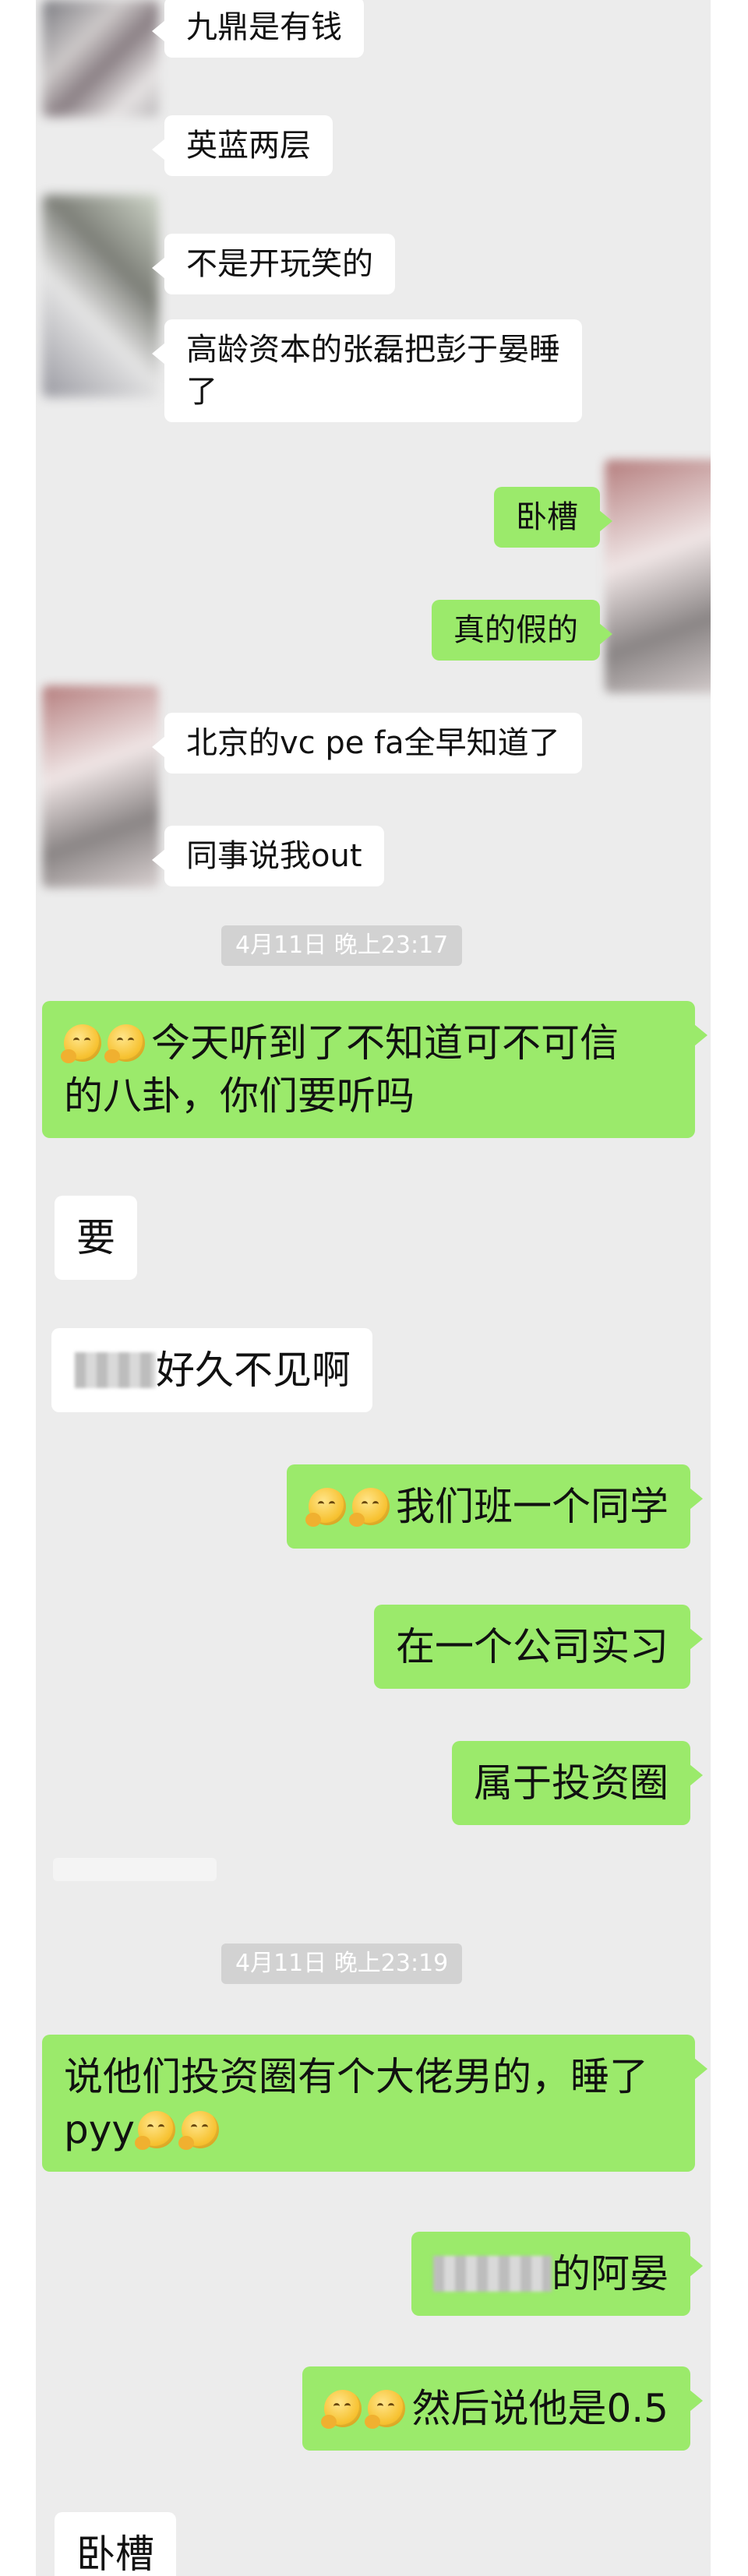 The width and height of the screenshot is (748, 2576). Describe the element at coordinates (342, 946) in the screenshot. I see `timestamp: 4月11日 晚上23:17` at that location.